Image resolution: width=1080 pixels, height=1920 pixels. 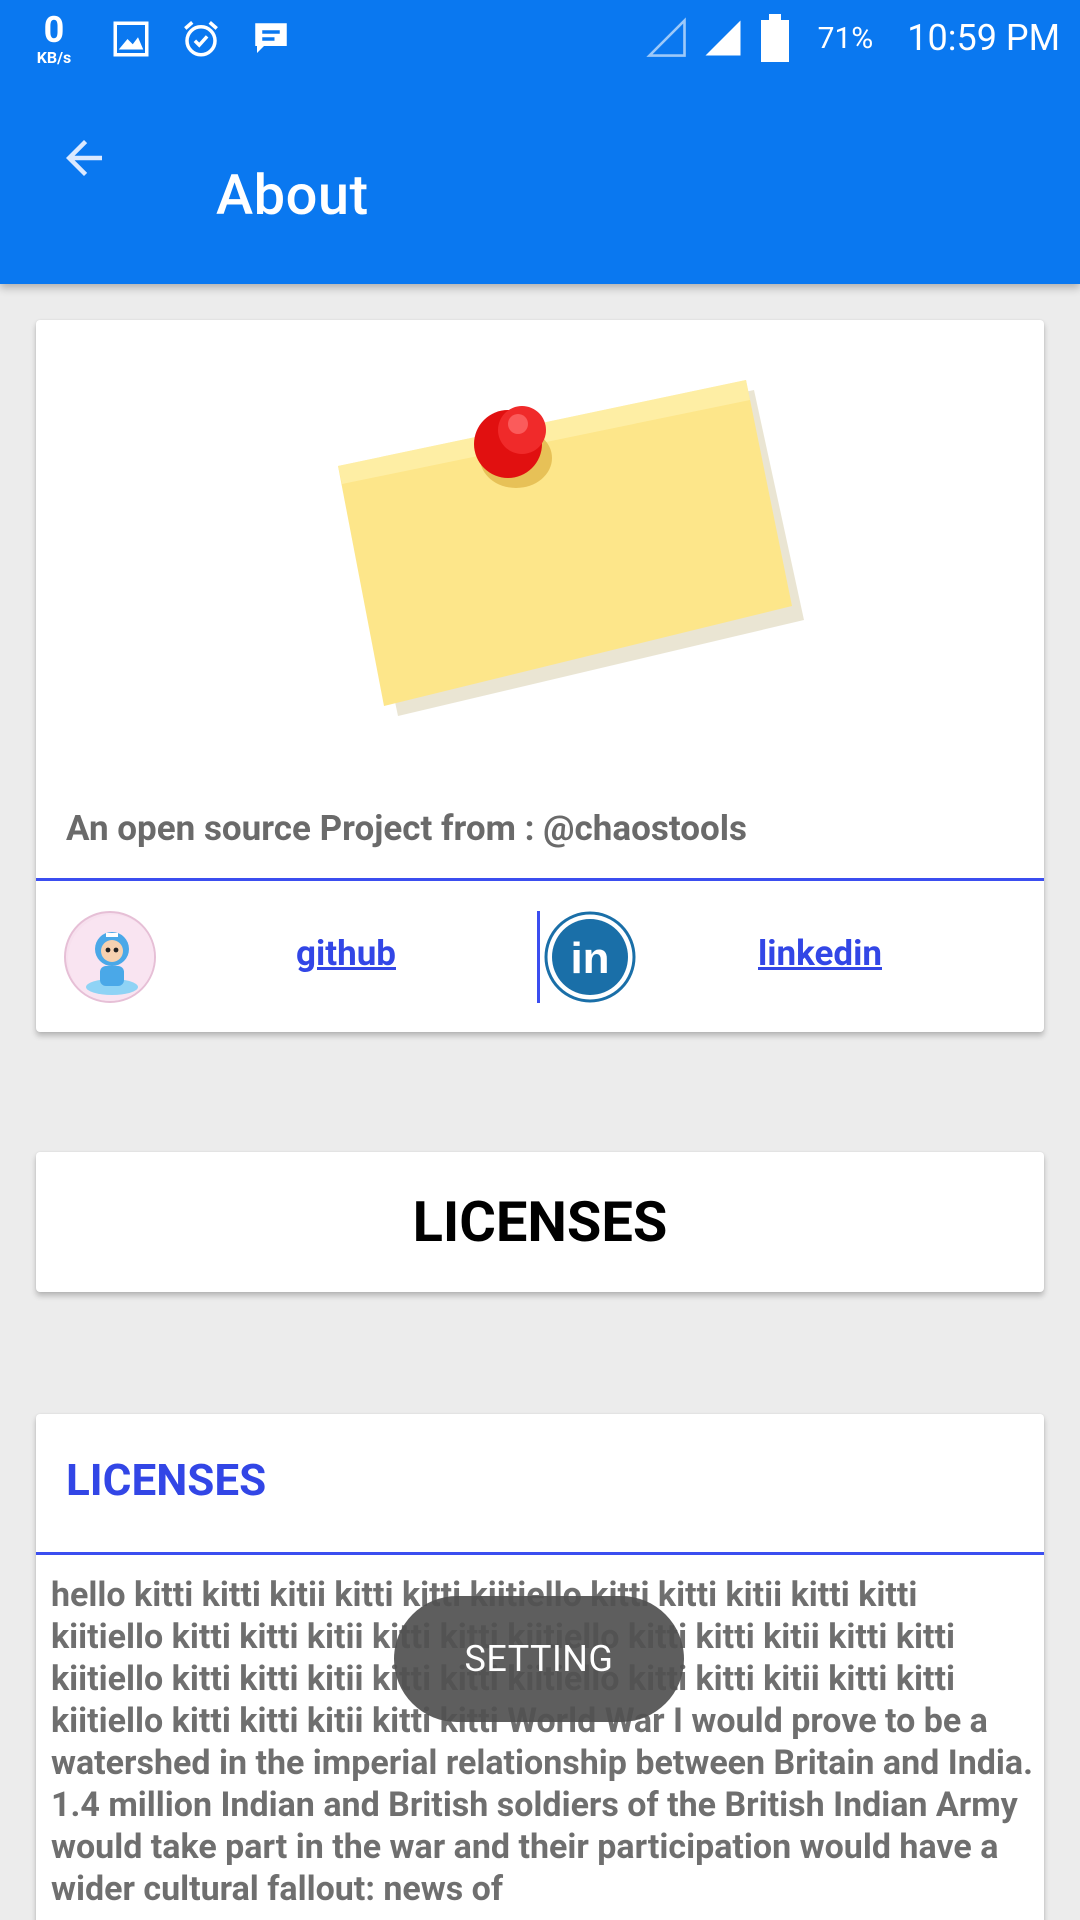 I want to click on alarm-icon, so click(x=201, y=39).